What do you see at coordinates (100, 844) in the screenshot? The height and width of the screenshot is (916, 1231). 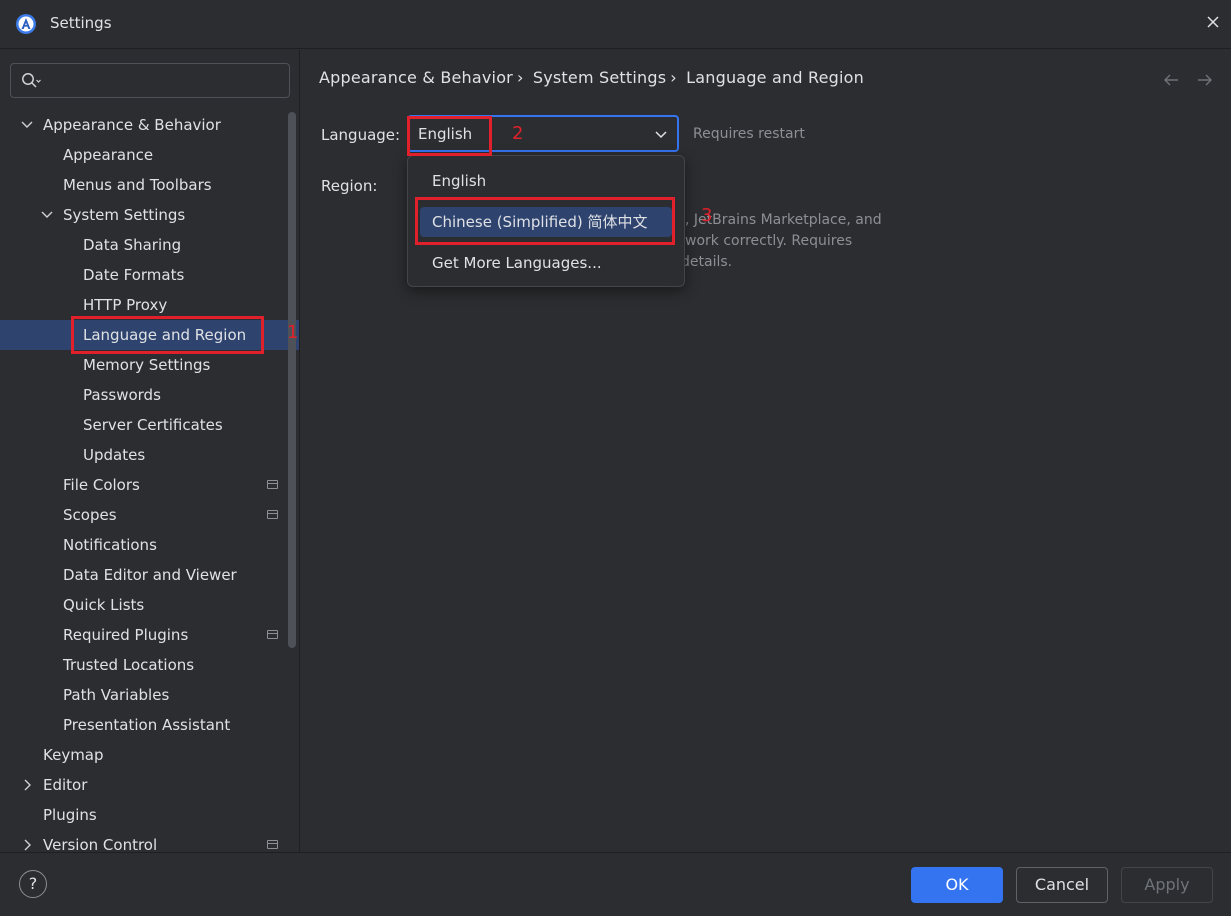 I see `sidebar-item-label: Version Control` at bounding box center [100, 844].